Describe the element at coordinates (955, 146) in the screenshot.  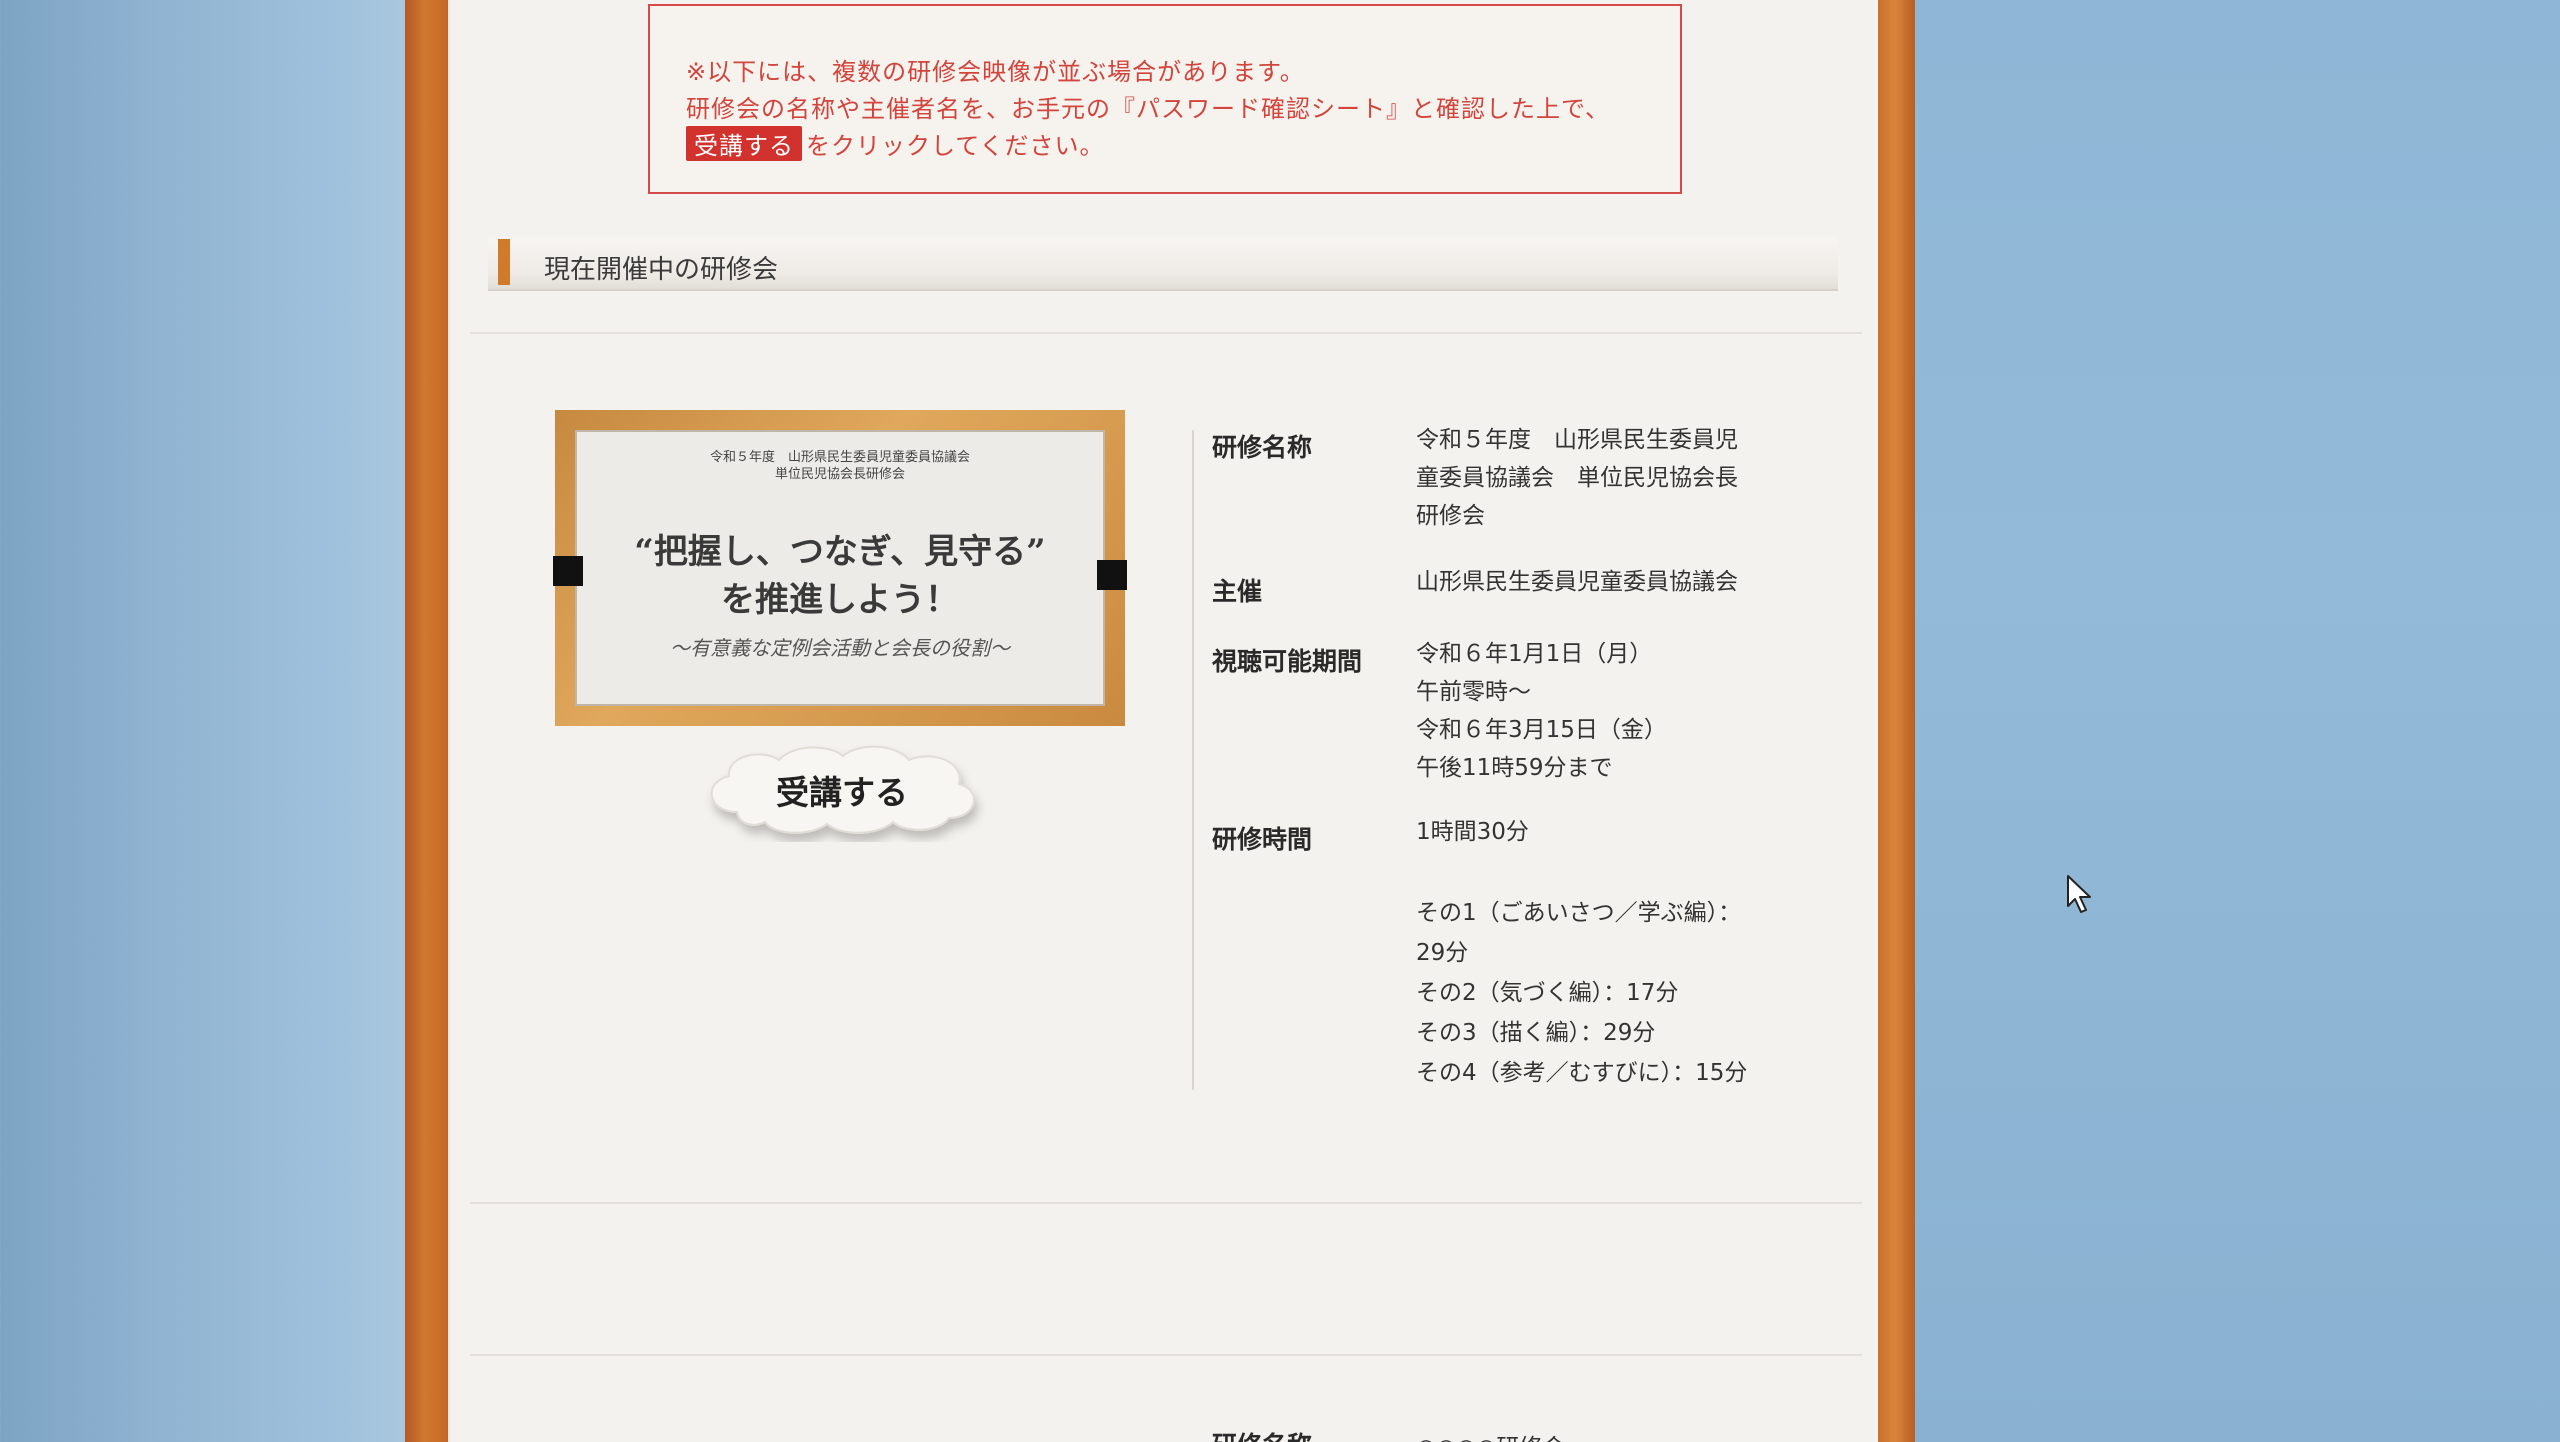
I see `notice-line-3-text: をクリックしてください。` at that location.